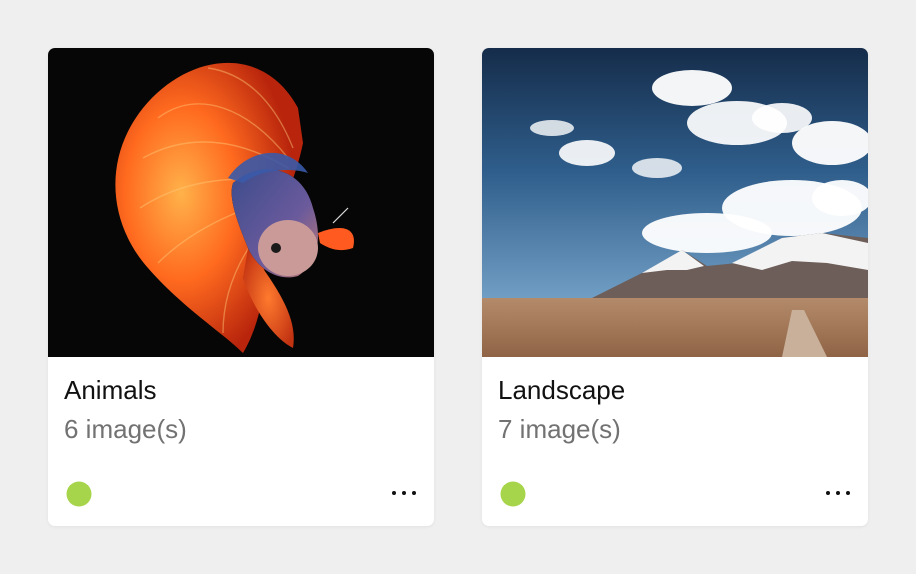 The height and width of the screenshot is (574, 916). Describe the element at coordinates (125, 429) in the screenshot. I see `album-image-count: 6 image(s)` at that location.